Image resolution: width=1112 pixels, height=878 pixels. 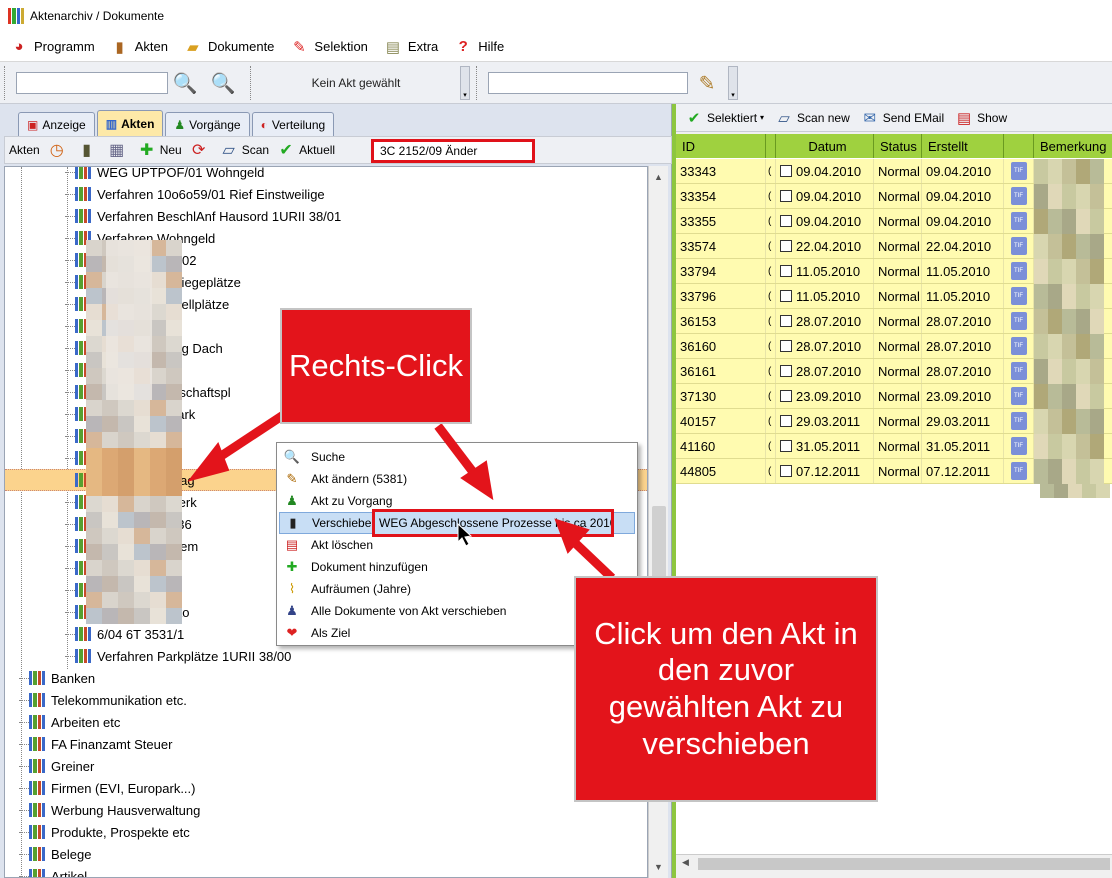 I want to click on table-row: 36160(28.07.2010 Normal 28.07.2010 TIF, so click(x=894, y=346).